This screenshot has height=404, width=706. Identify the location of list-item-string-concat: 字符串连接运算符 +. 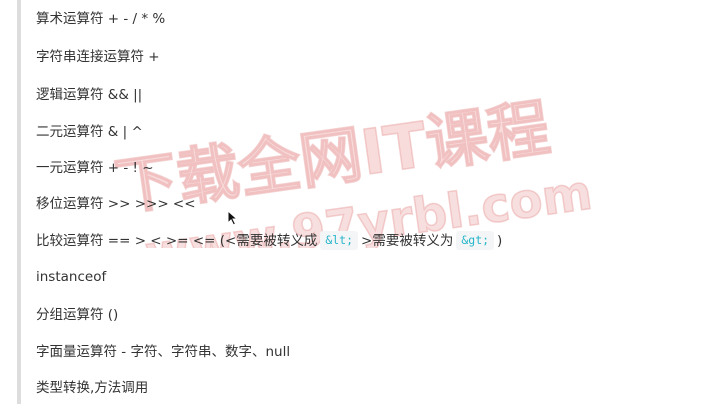
(98, 57).